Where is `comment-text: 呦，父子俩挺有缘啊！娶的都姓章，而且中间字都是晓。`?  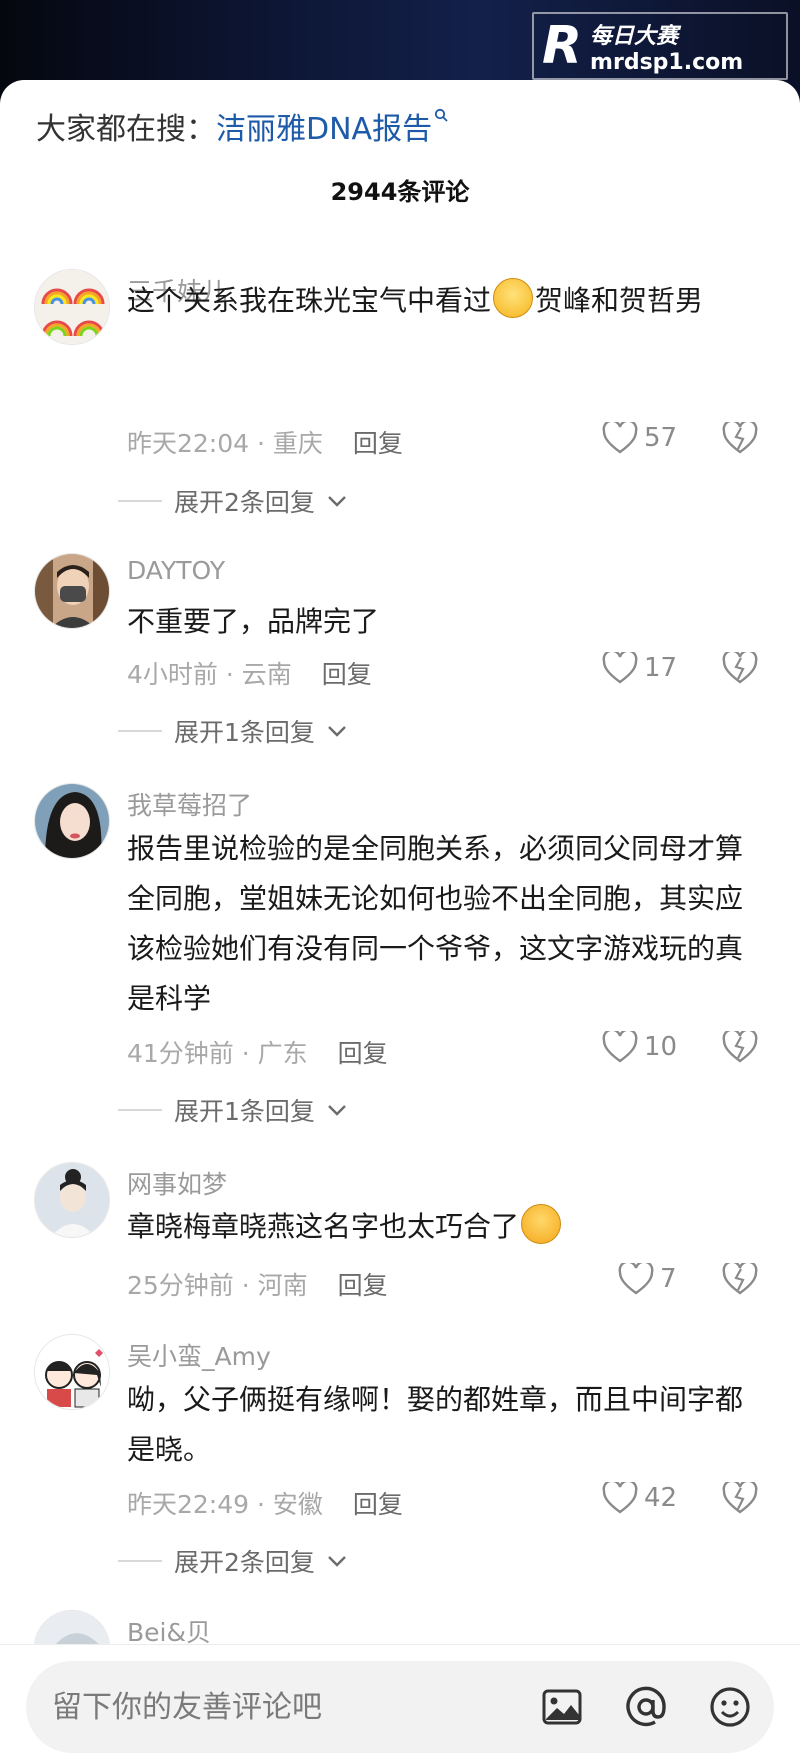
comment-text: 呦，父子俩挺有缘啊！娶的都姓章，而且中间字都是晓。 is located at coordinates (435, 1424).